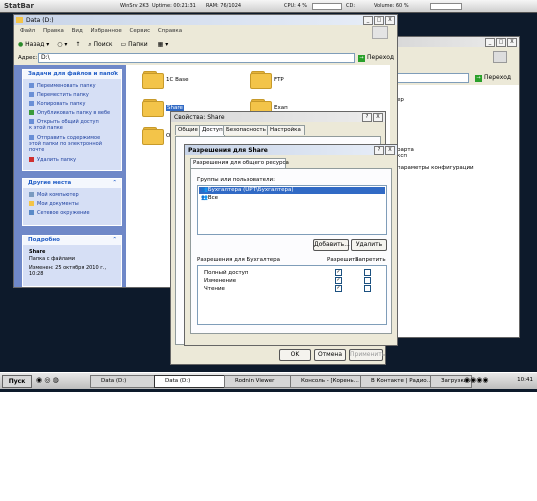 This screenshot has width=537, height=501. Describe the element at coordinates (292, 198) in the screenshot. I see `user-item-everyone: 👥Все` at that location.